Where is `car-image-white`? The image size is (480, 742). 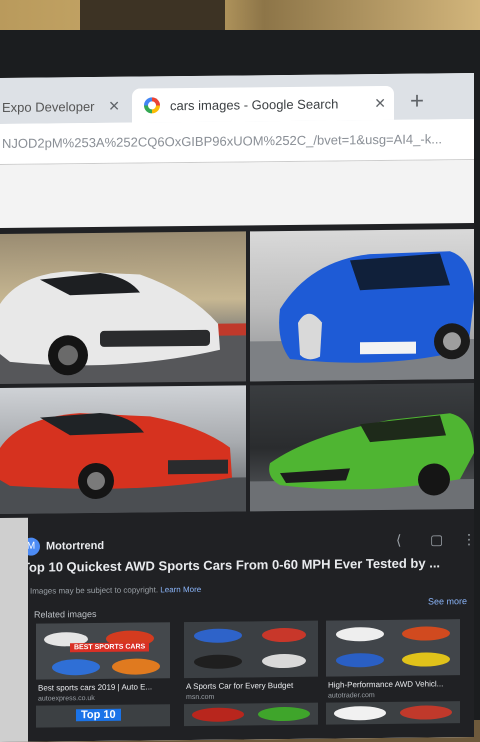
car-image-white is located at coordinates (123, 307).